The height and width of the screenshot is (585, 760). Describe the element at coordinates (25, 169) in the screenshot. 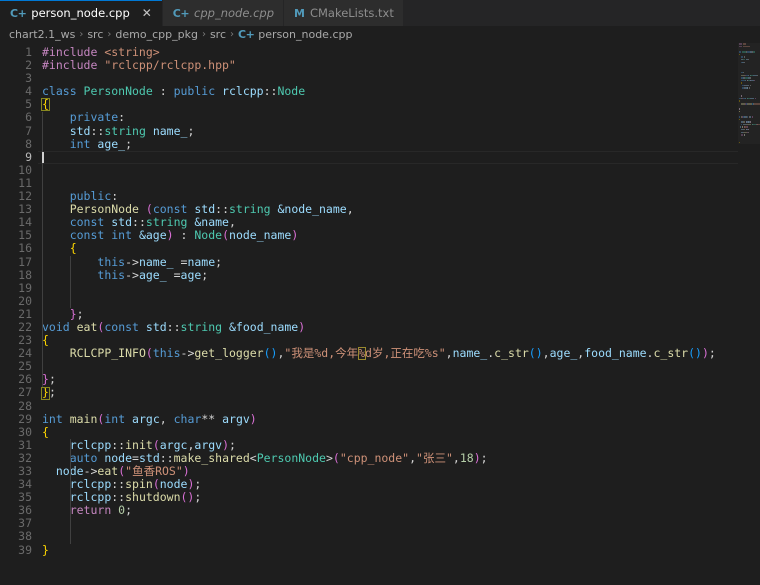

I see `line-number: 10` at that location.